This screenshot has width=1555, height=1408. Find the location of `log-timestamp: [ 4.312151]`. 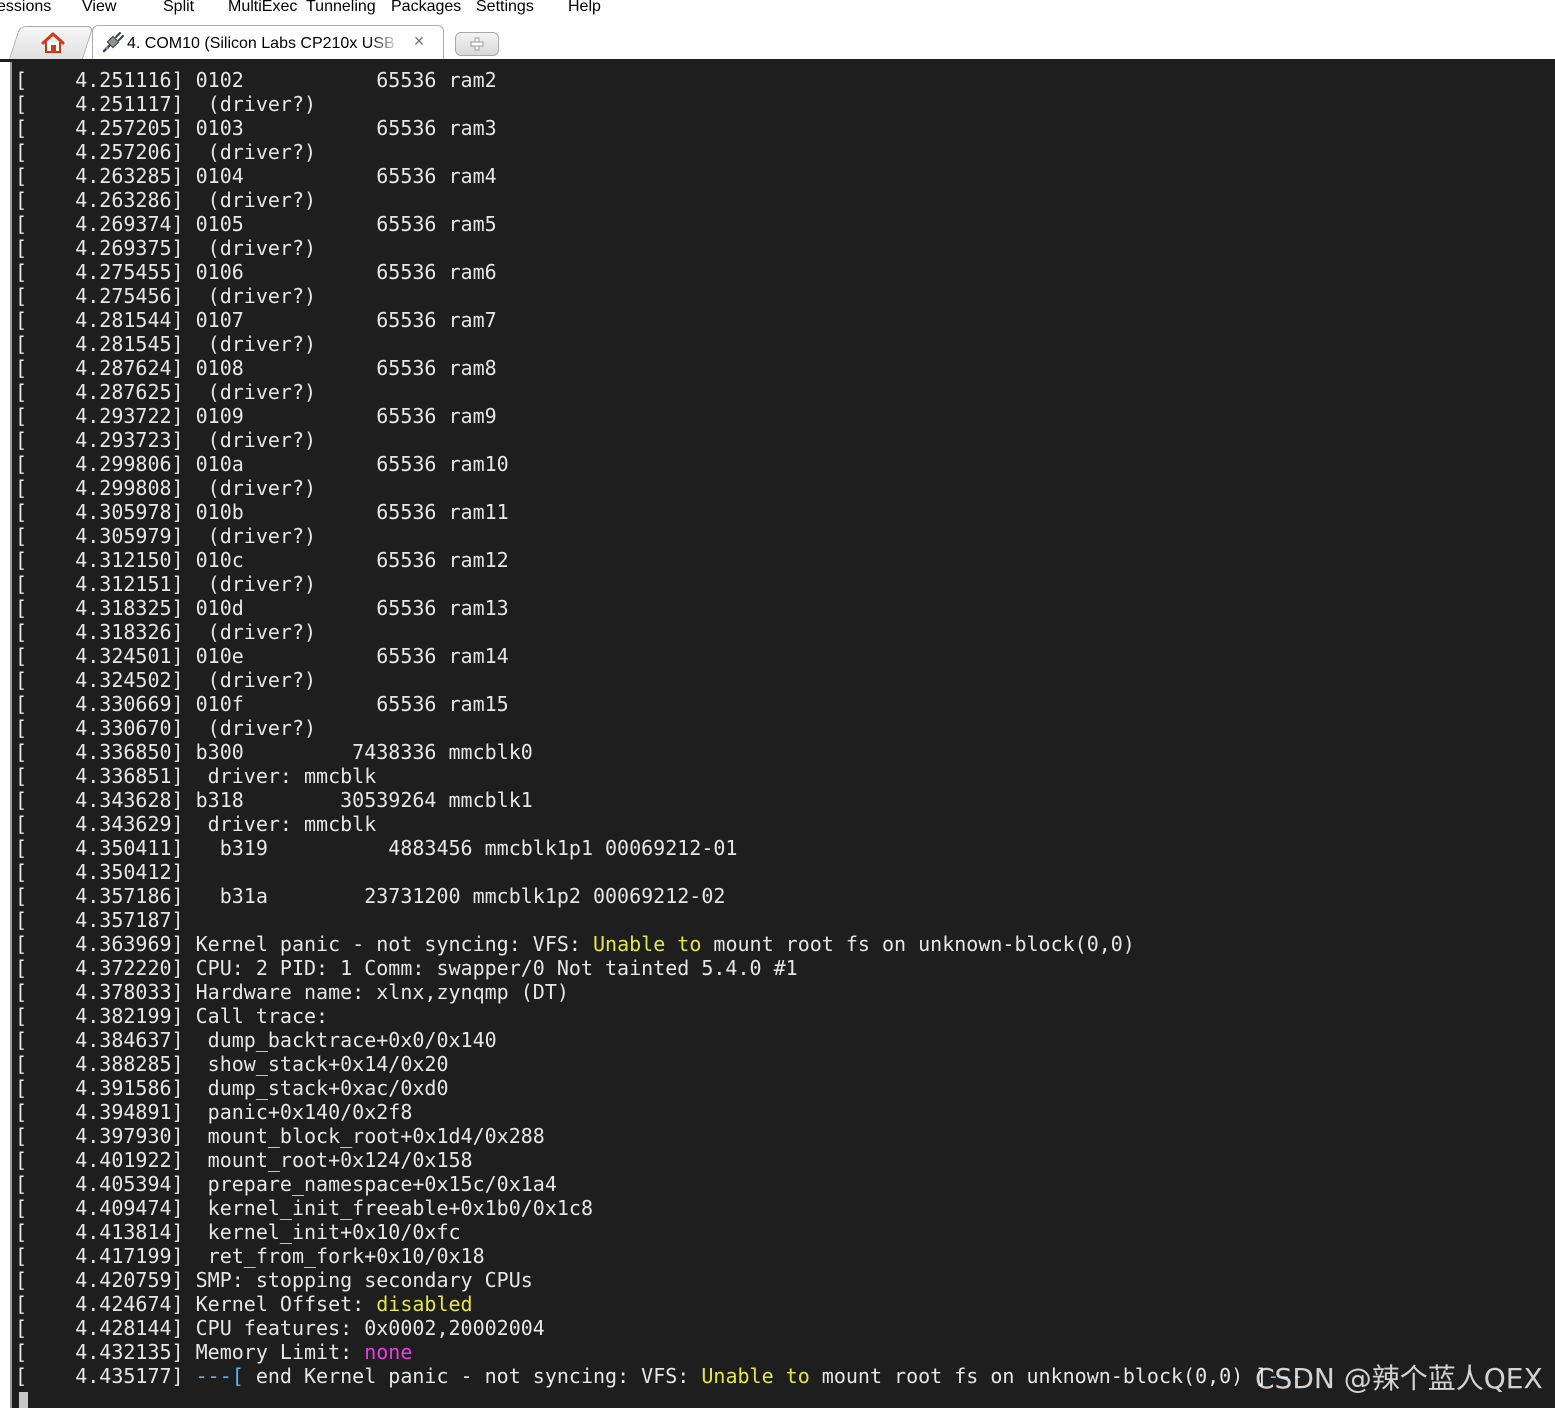

log-timestamp: [ 4.312151] is located at coordinates (105, 584).